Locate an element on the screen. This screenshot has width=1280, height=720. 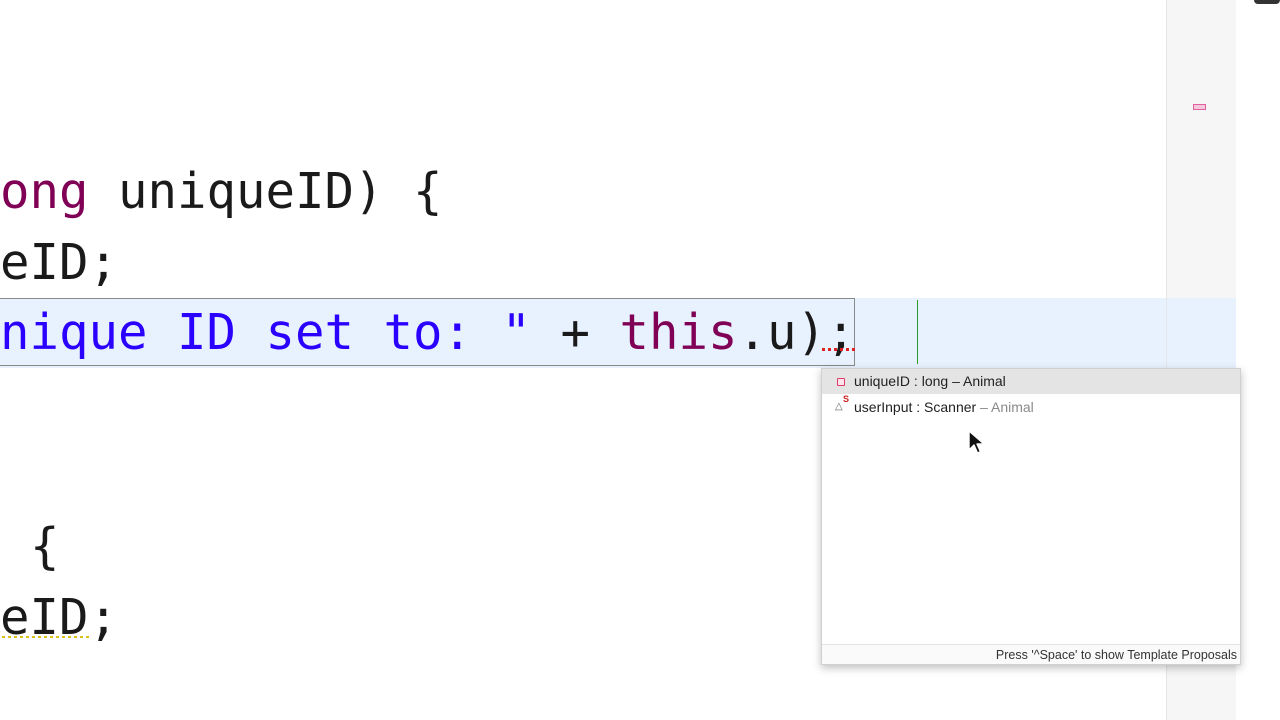
proposal-item: uniqueID : long – Animal is located at coordinates (1031, 381).